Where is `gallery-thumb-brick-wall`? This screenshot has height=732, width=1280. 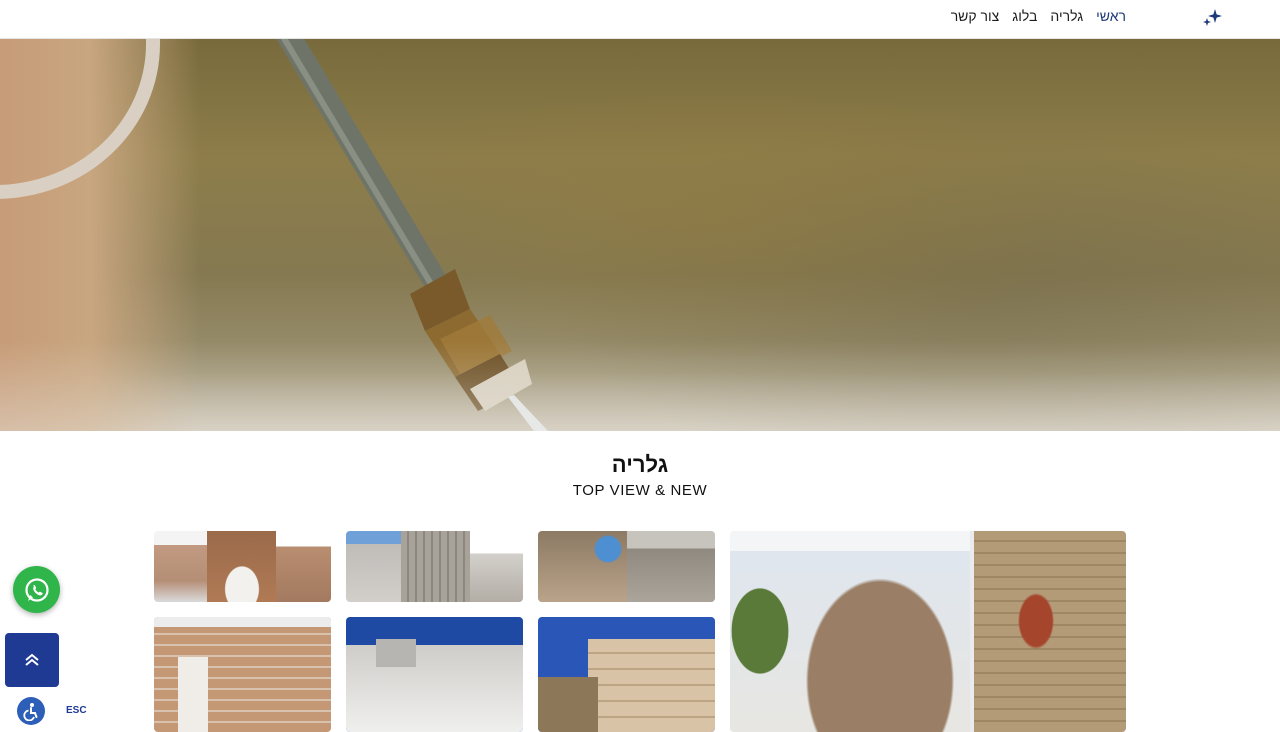 gallery-thumb-brick-wall is located at coordinates (242, 674).